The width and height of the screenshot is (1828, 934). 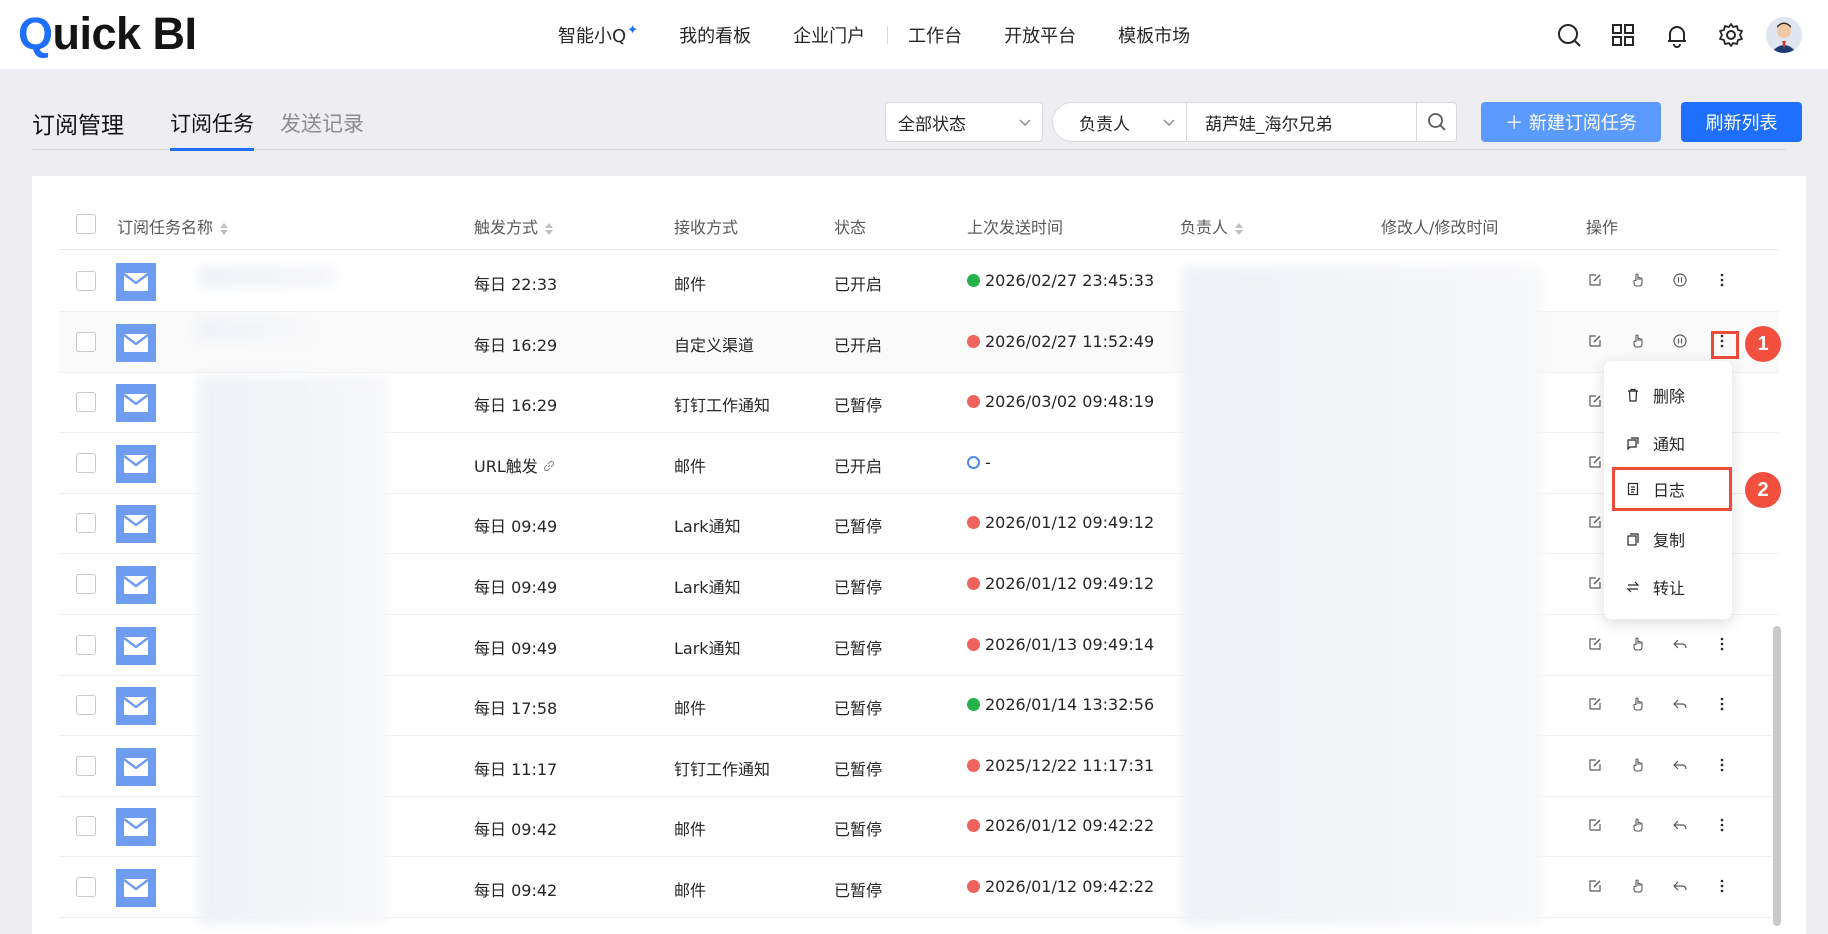 I want to click on status-cell: 已开启, so click(x=858, y=284).